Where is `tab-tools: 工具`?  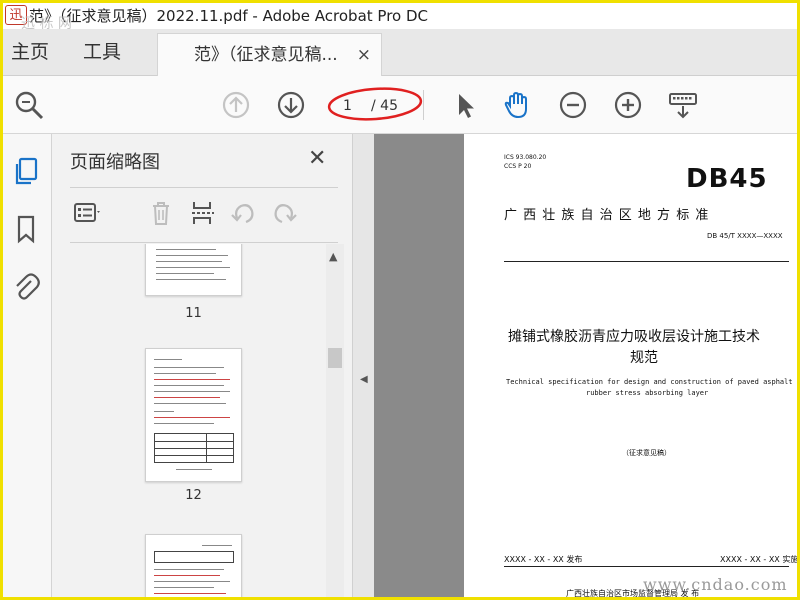
tab-tools: 工具 is located at coordinates (102, 52).